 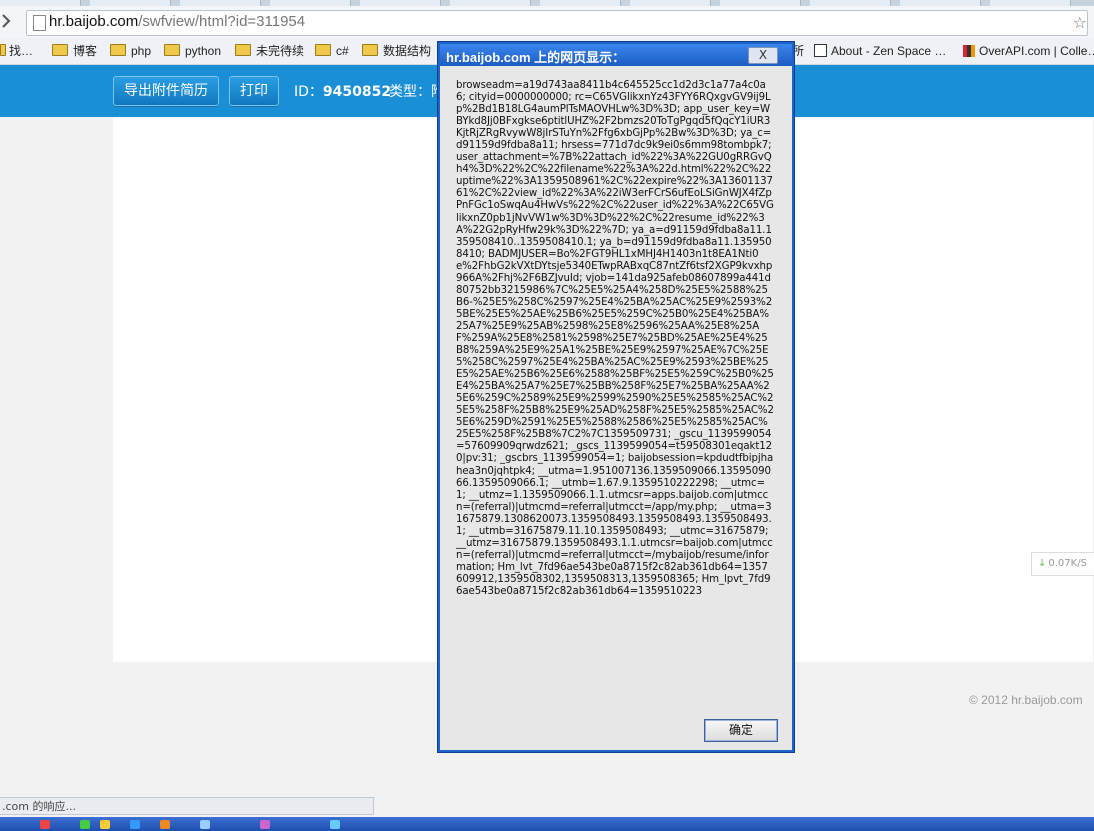 I want to click on bookmark-item: 未完待续, so click(x=269, y=51).